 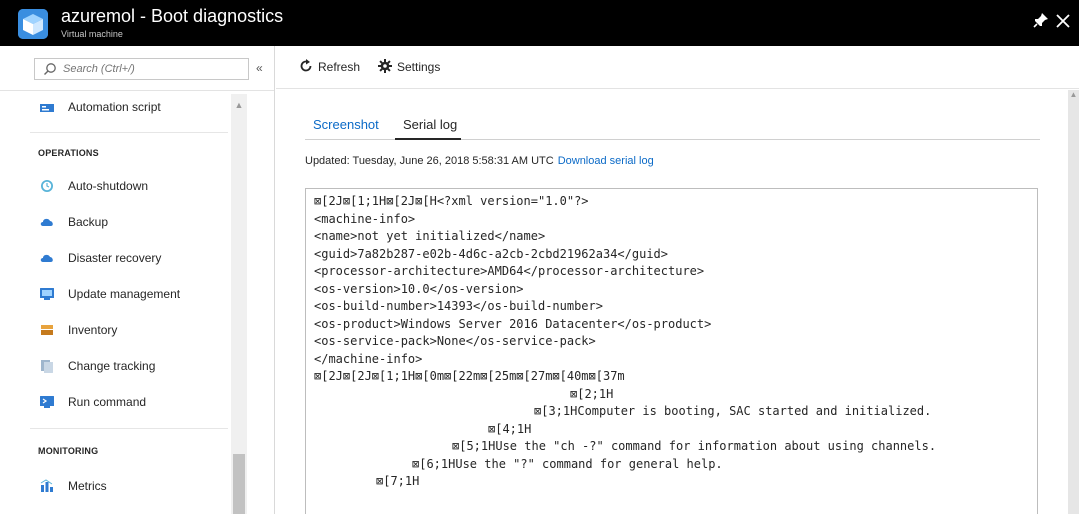 I want to click on sidebar-item-label: Automation script, so click(x=114, y=107).